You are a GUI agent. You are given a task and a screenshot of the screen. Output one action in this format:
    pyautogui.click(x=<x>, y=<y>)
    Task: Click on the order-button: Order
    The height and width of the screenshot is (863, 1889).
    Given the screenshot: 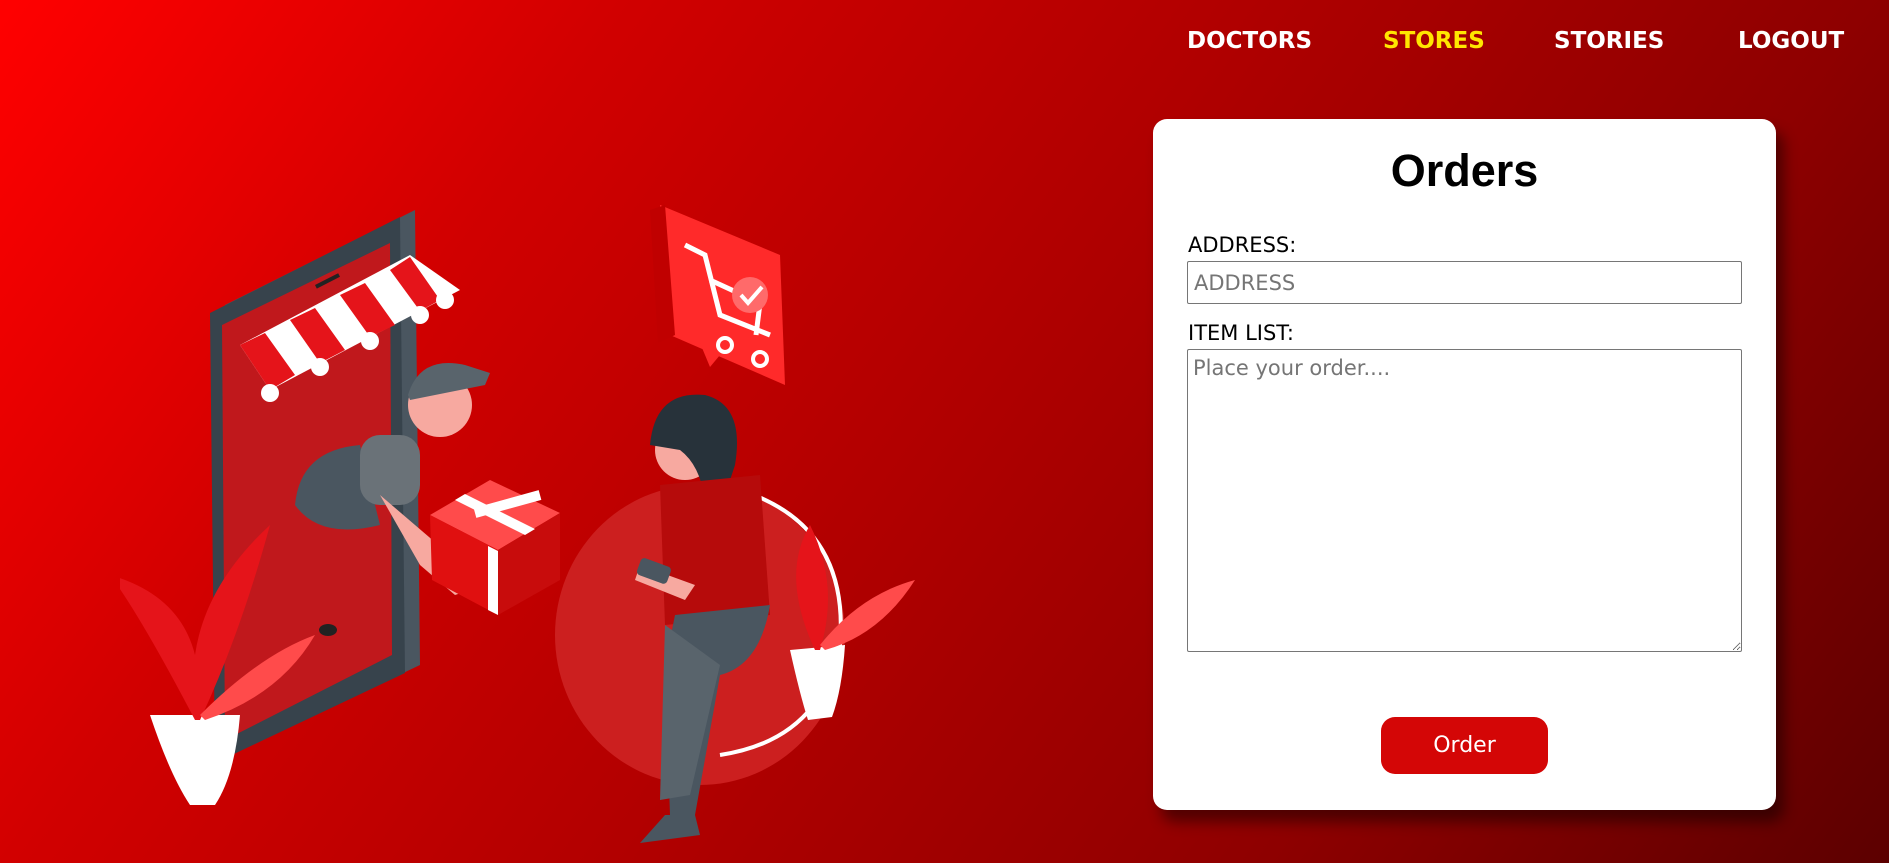 What is the action you would take?
    pyautogui.click(x=1464, y=745)
    